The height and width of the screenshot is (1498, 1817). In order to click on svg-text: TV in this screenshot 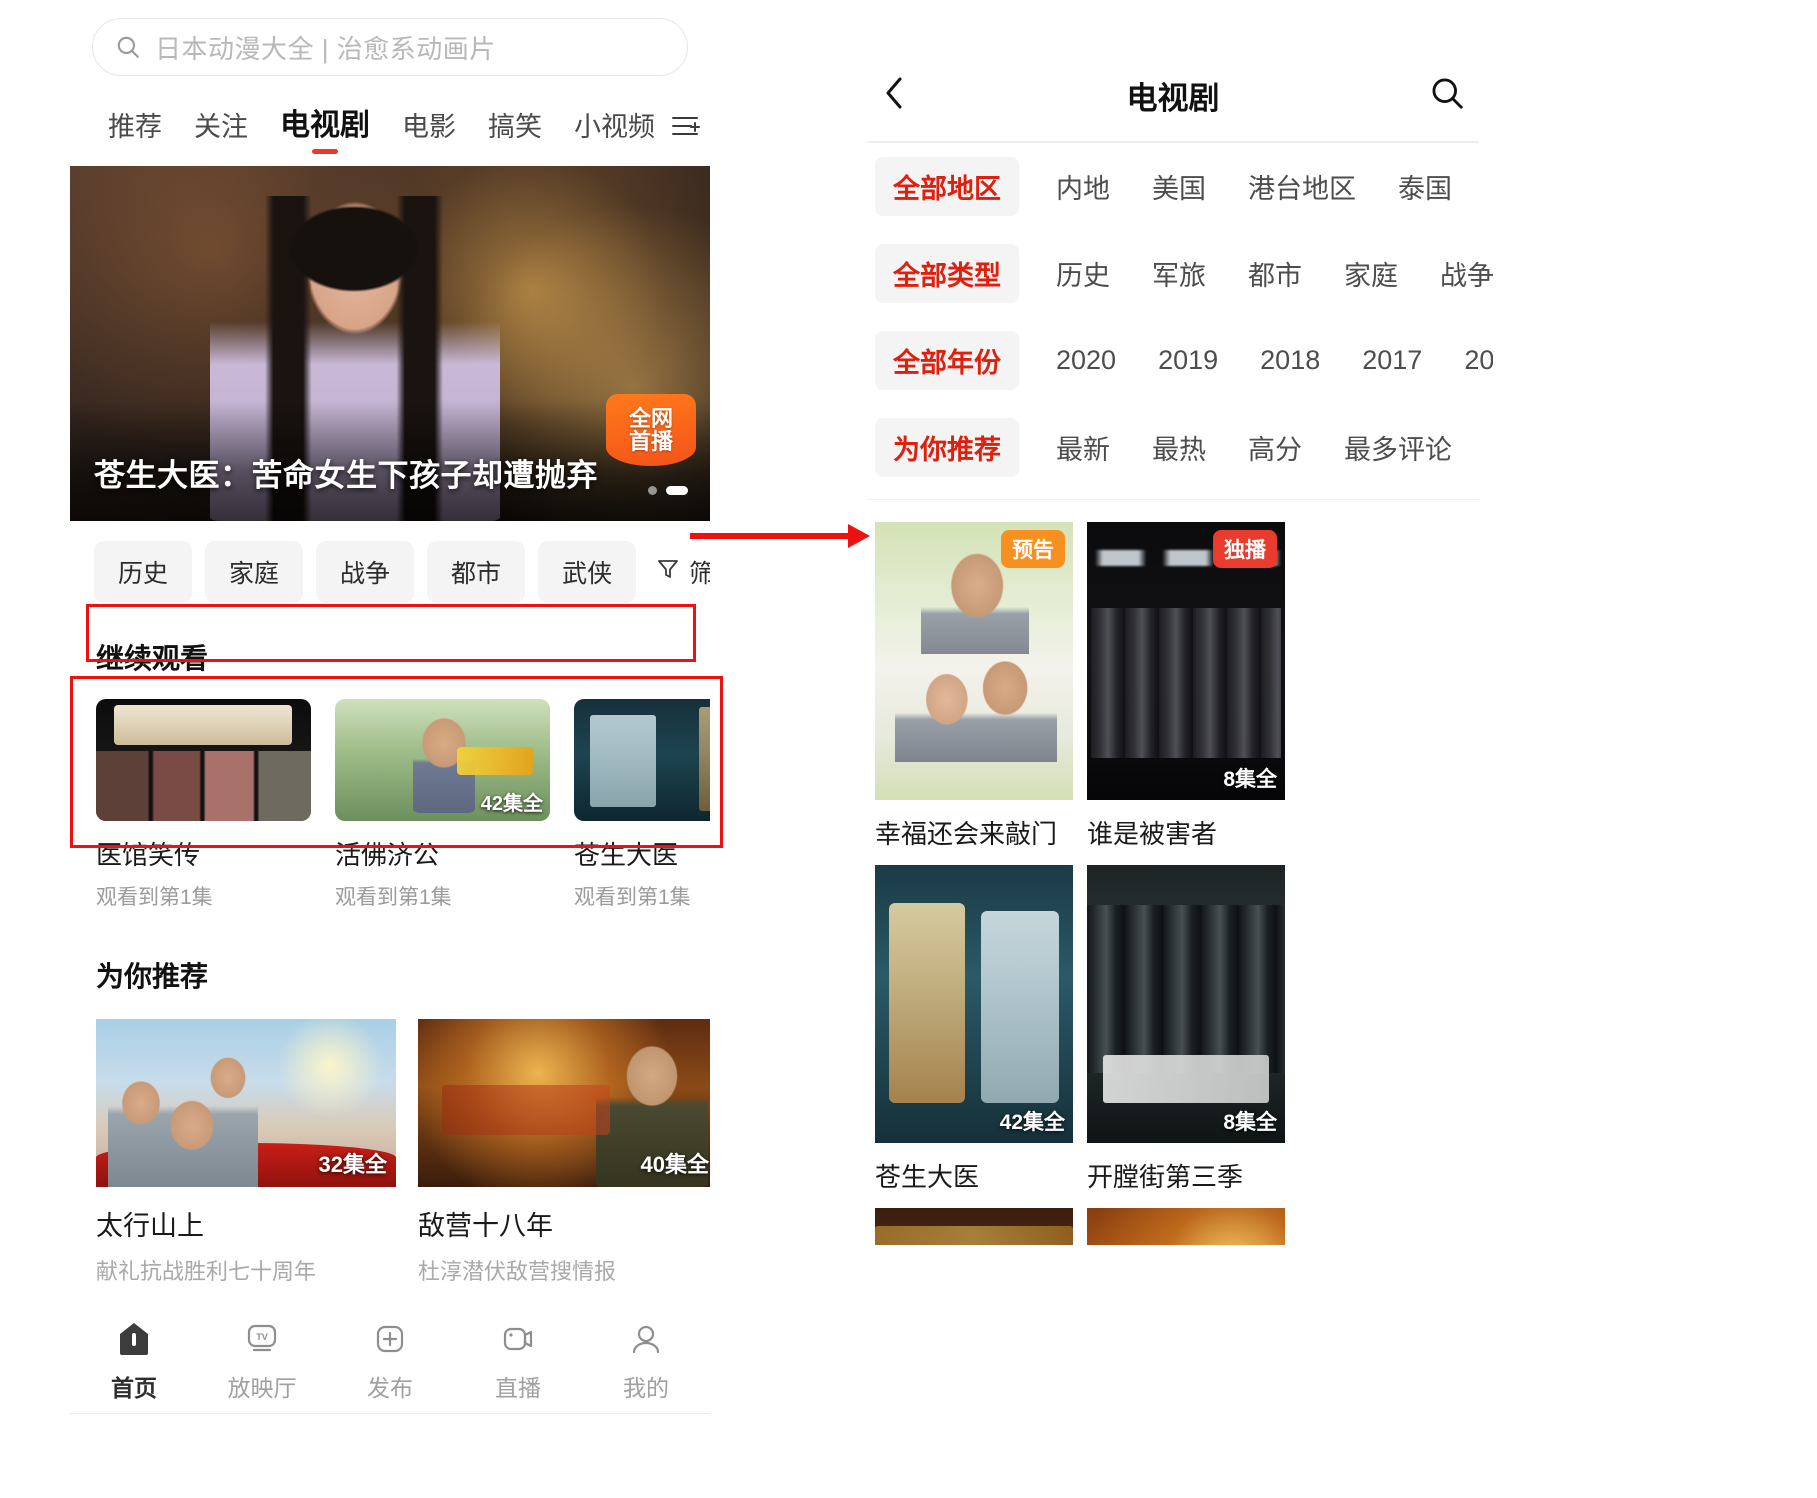, I will do `click(262, 1337)`.